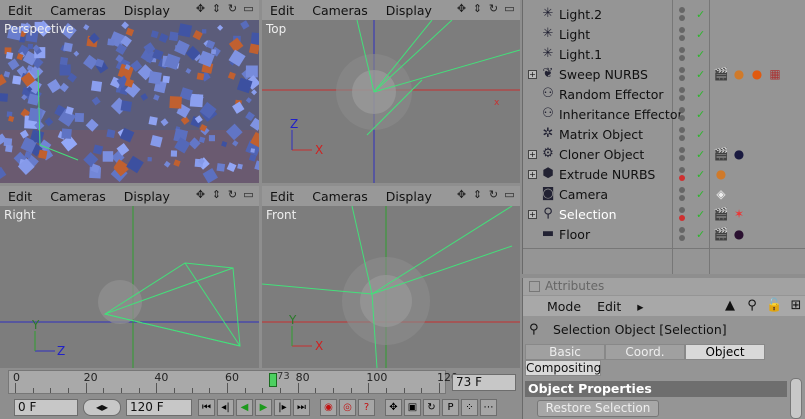 This screenshot has height=419, width=805. What do you see at coordinates (563, 368) in the screenshot?
I see `tab-compositing: Compositing` at bounding box center [563, 368].